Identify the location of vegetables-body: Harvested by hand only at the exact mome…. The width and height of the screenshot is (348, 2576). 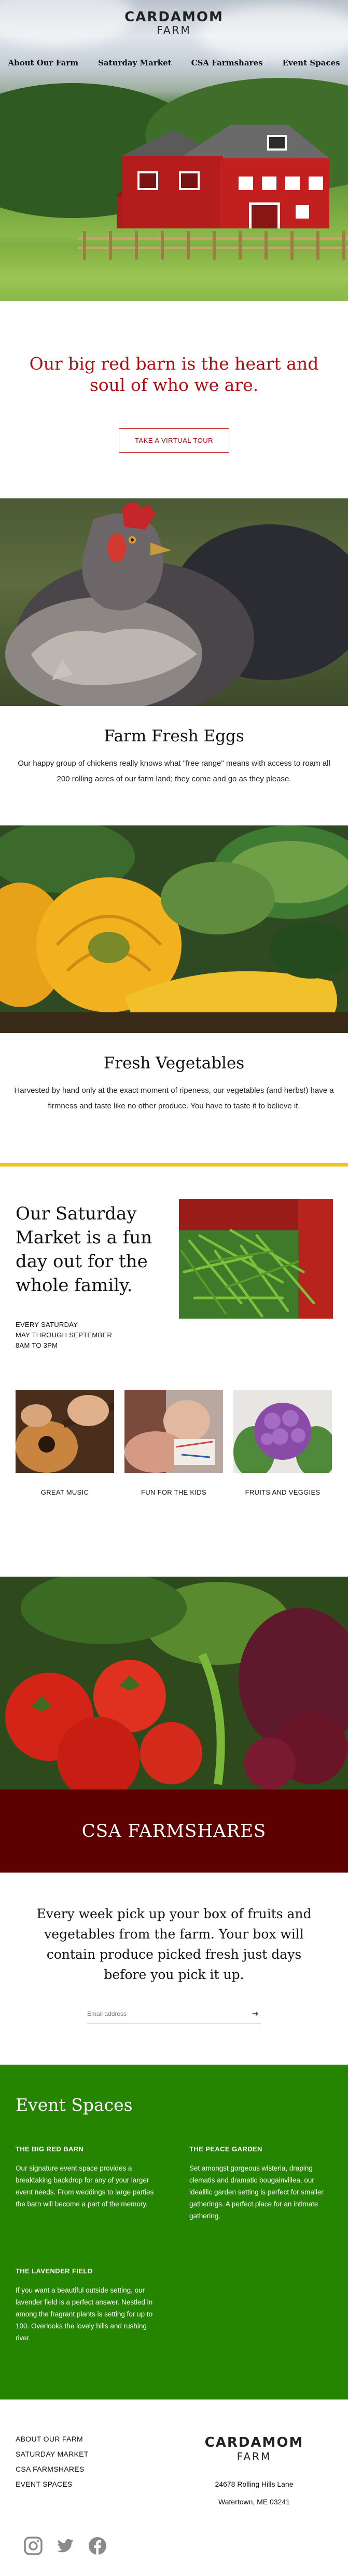
(174, 1098).